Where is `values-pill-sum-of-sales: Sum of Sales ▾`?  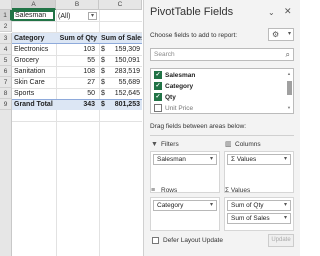
values-pill-sum-of-sales: Sum of Sales ▾ is located at coordinates (259, 218).